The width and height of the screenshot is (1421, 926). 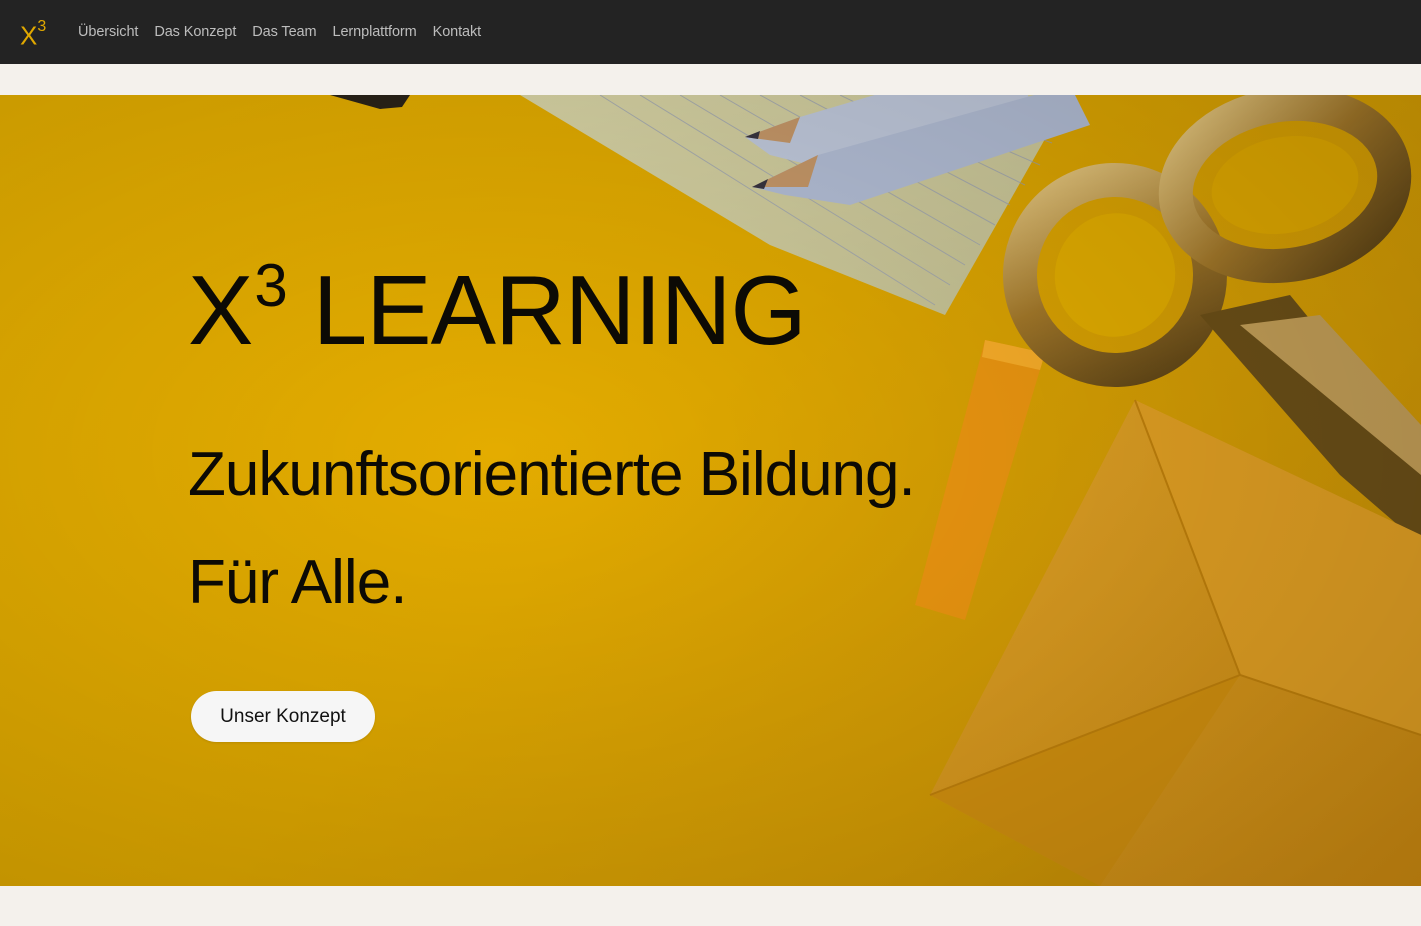 What do you see at coordinates (195, 32) in the screenshot?
I see `nav-link-das-konzept: Das Konzept` at bounding box center [195, 32].